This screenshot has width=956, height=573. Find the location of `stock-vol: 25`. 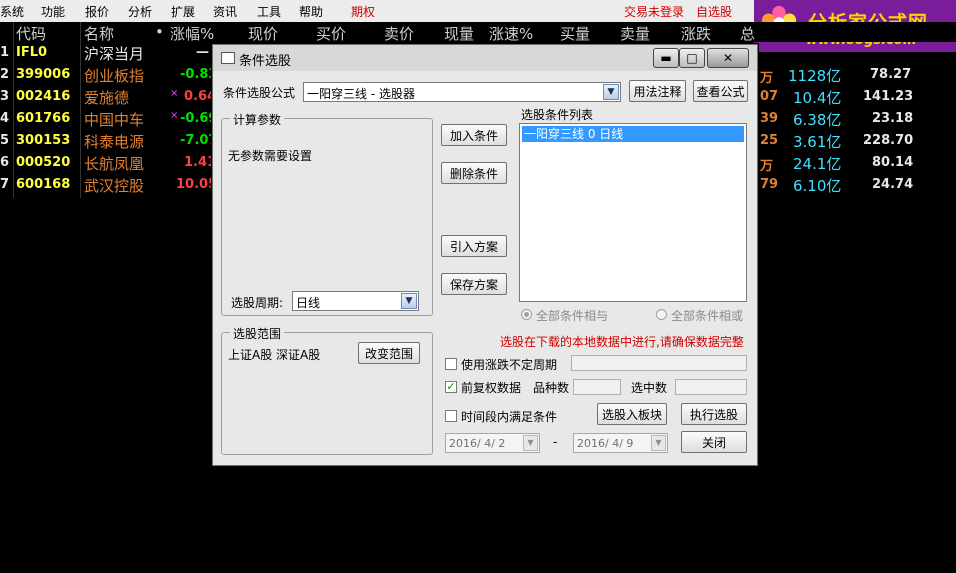

stock-vol: 25 is located at coordinates (769, 140).